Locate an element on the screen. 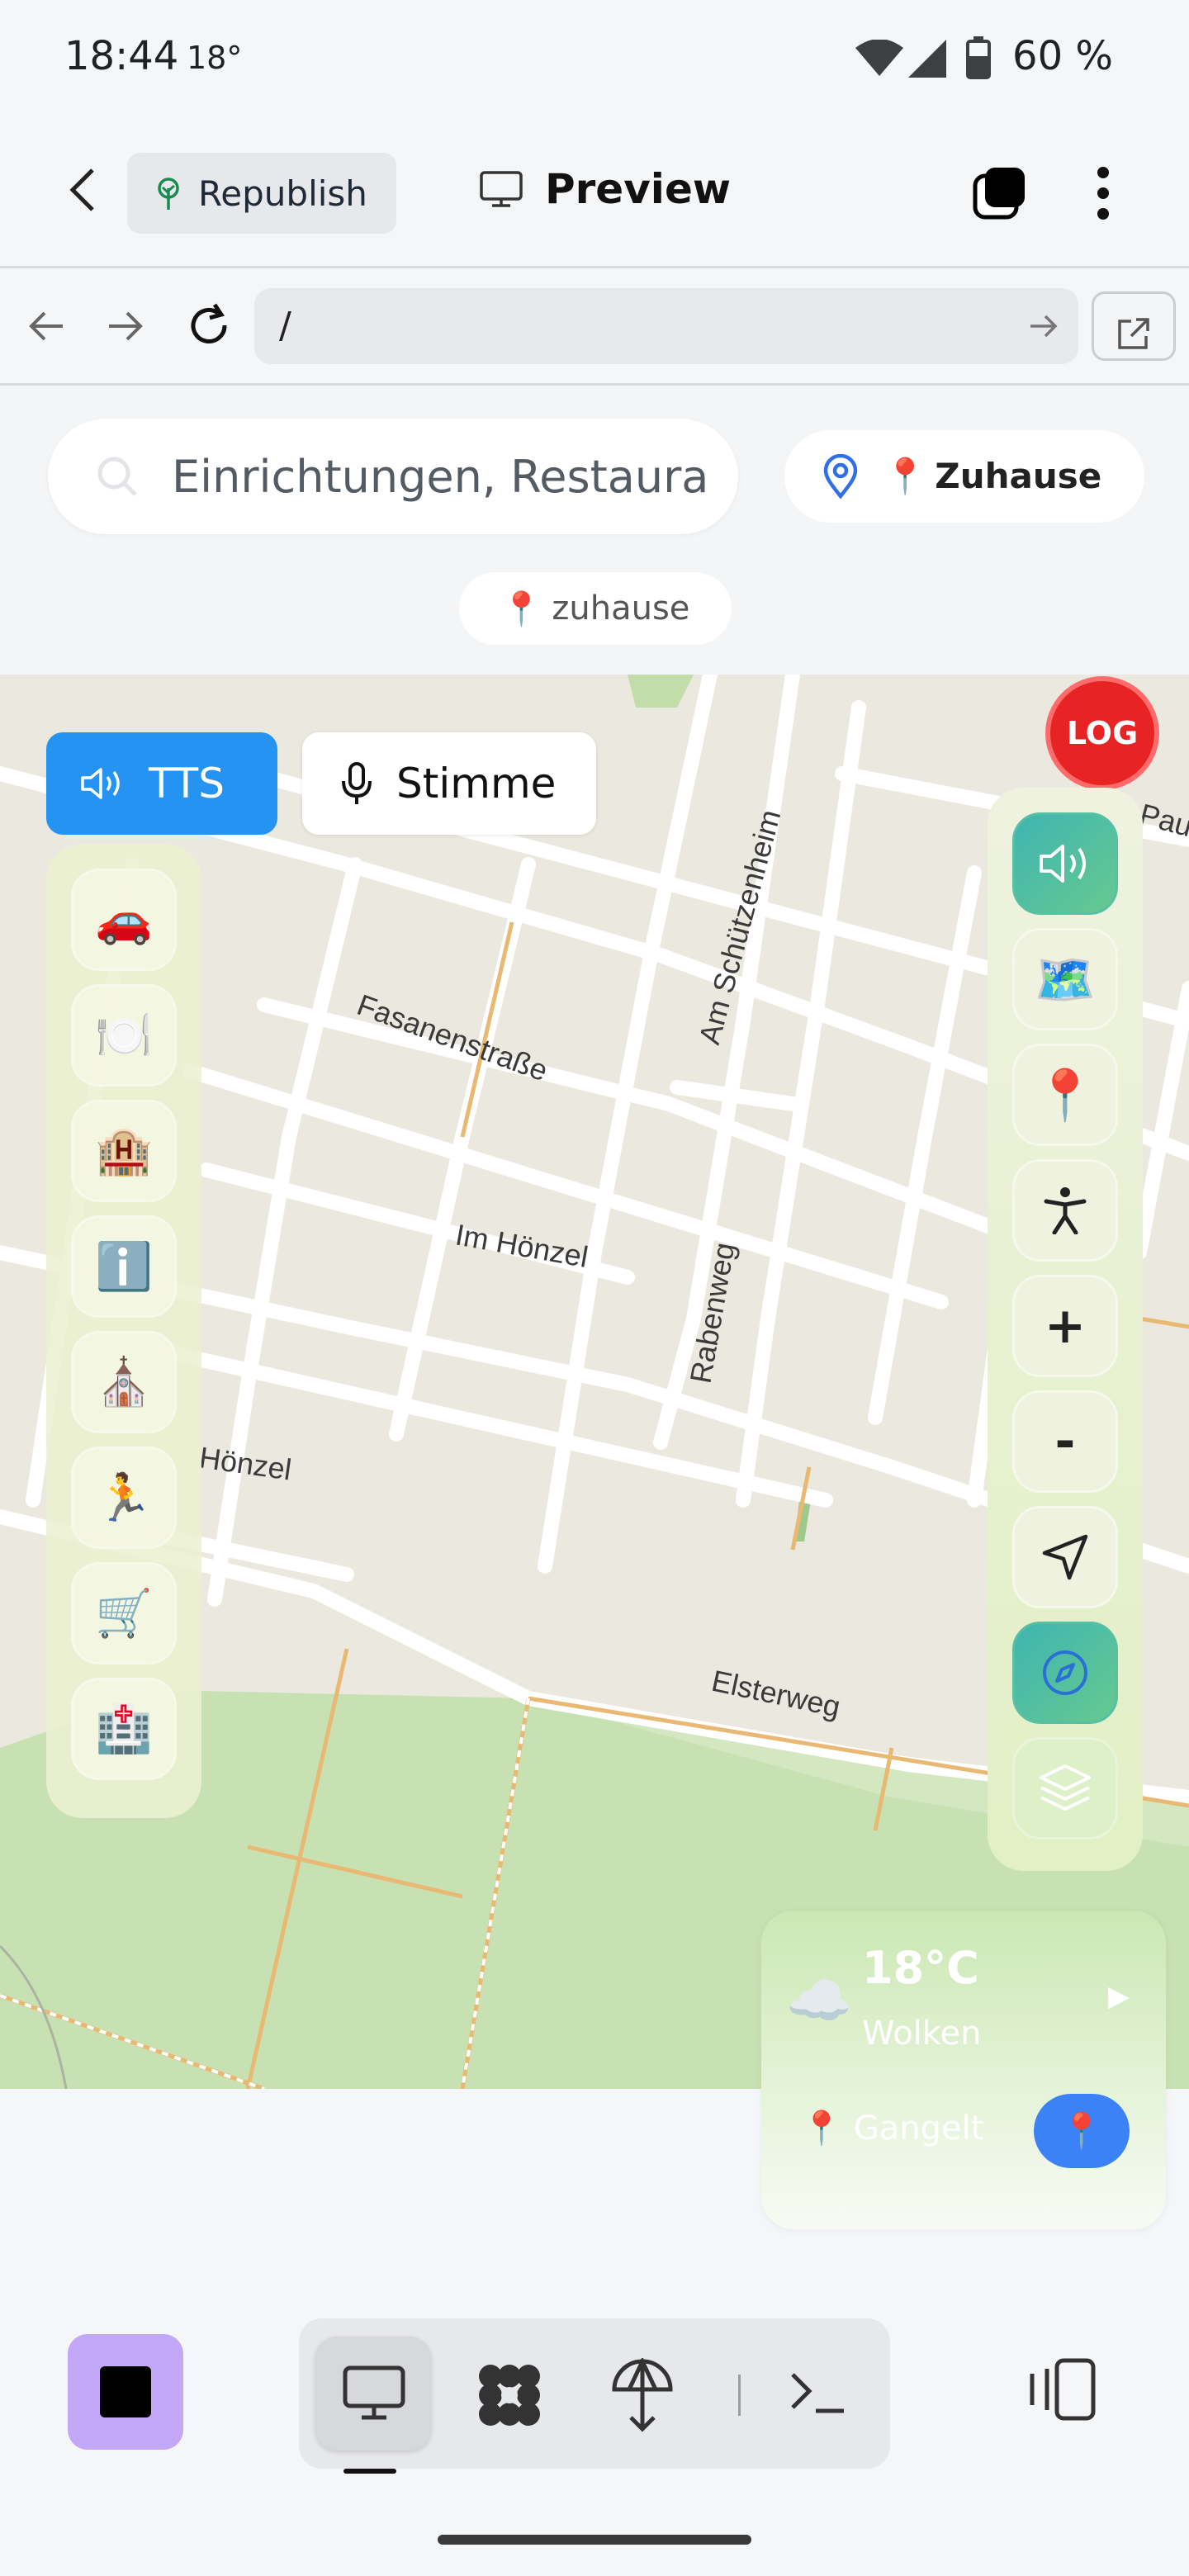 The width and height of the screenshot is (1189, 2576). saved-place-chip: 📍 zuhause is located at coordinates (595, 608).